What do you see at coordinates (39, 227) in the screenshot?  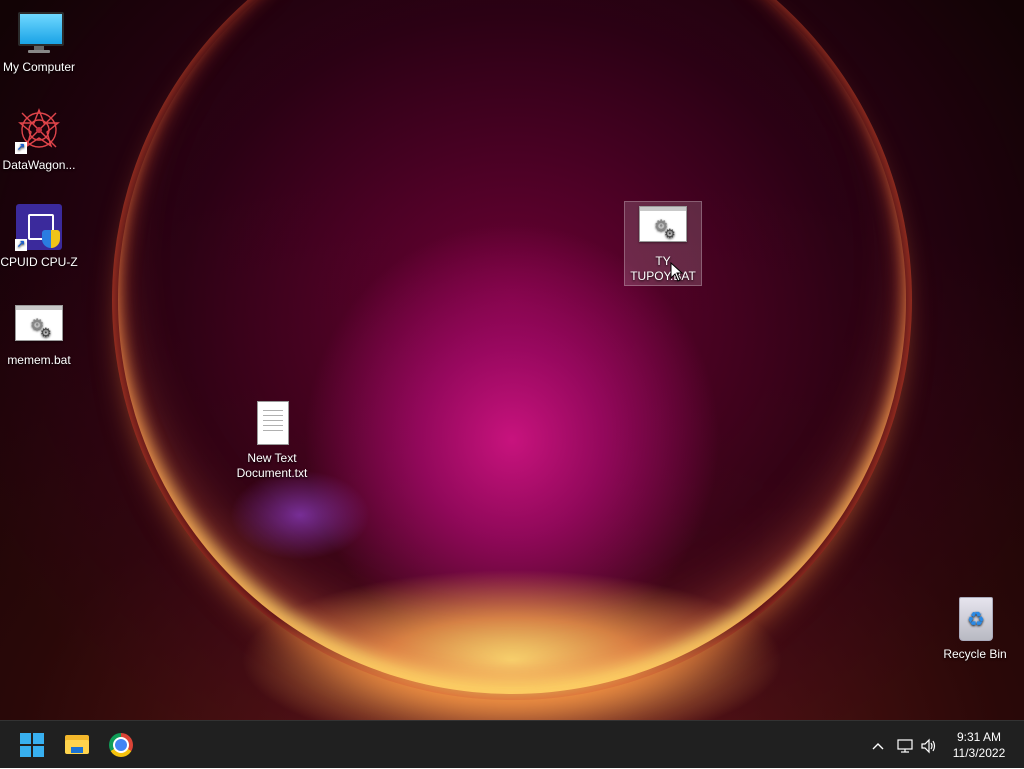 I see `cpuz-icon: ↗` at bounding box center [39, 227].